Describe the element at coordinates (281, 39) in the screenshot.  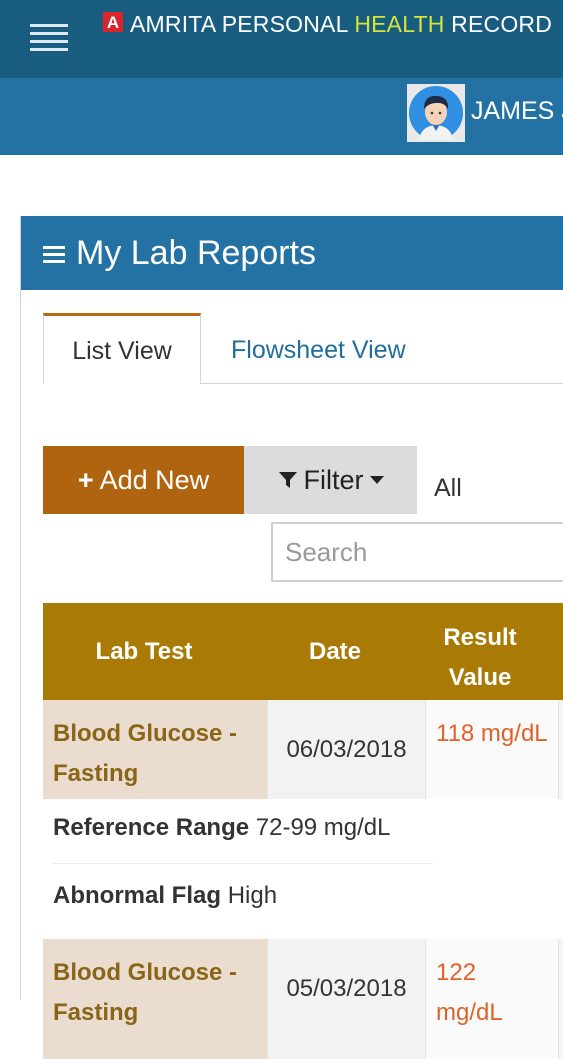
I see `top-app-bar: A AMRITA PERSONAL HEALTH RECORD` at that location.